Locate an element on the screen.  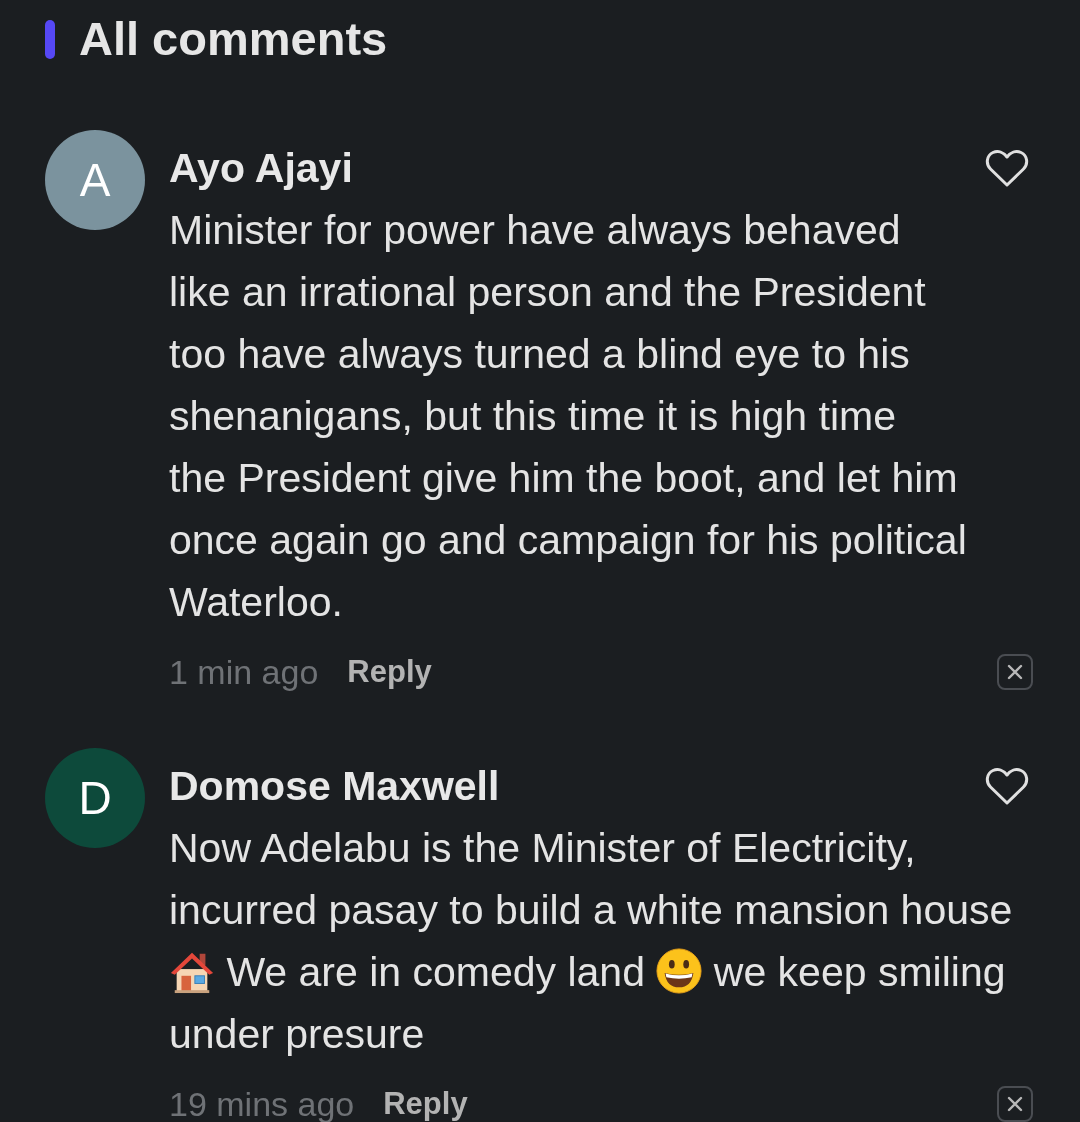
author-name: Ayo Ajayi is located at coordinates (261, 168).